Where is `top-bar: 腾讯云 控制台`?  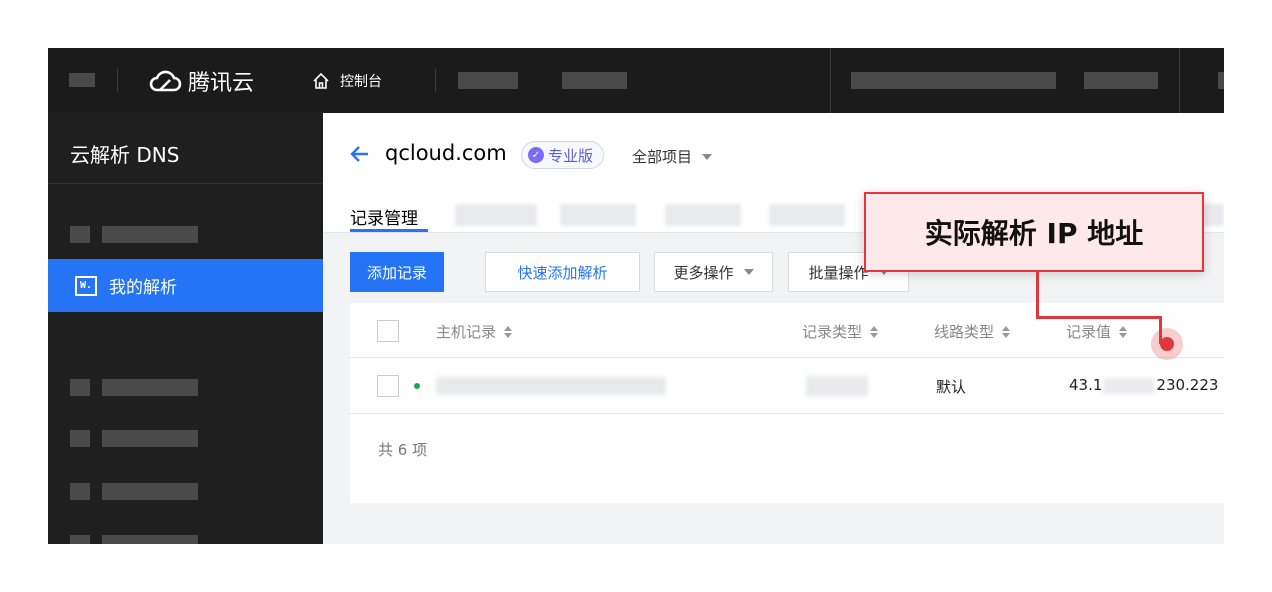 top-bar: 腾讯云 控制台 is located at coordinates (636, 80).